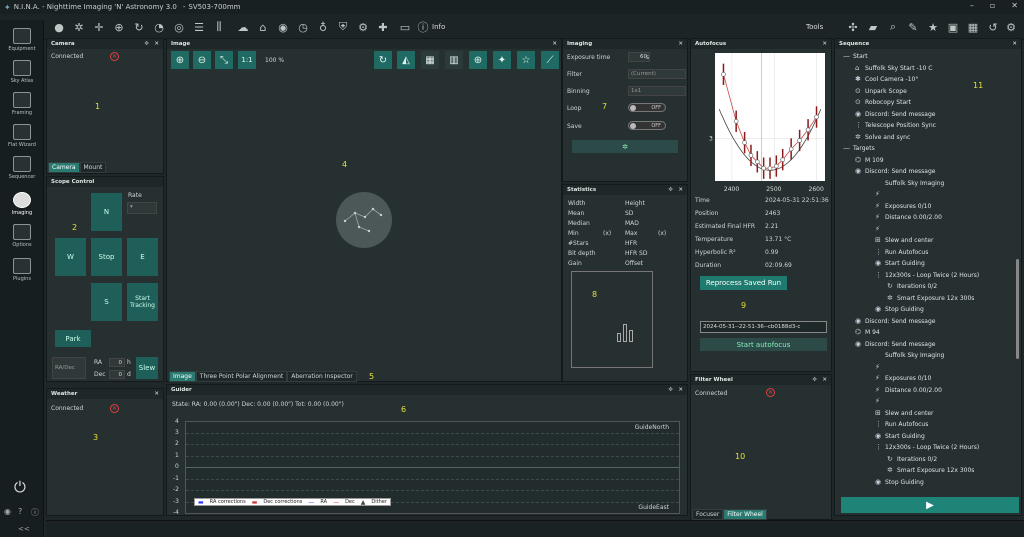 The image size is (1024, 537). I want to click on coord-mode-select: RA/Dec, so click(69, 368).